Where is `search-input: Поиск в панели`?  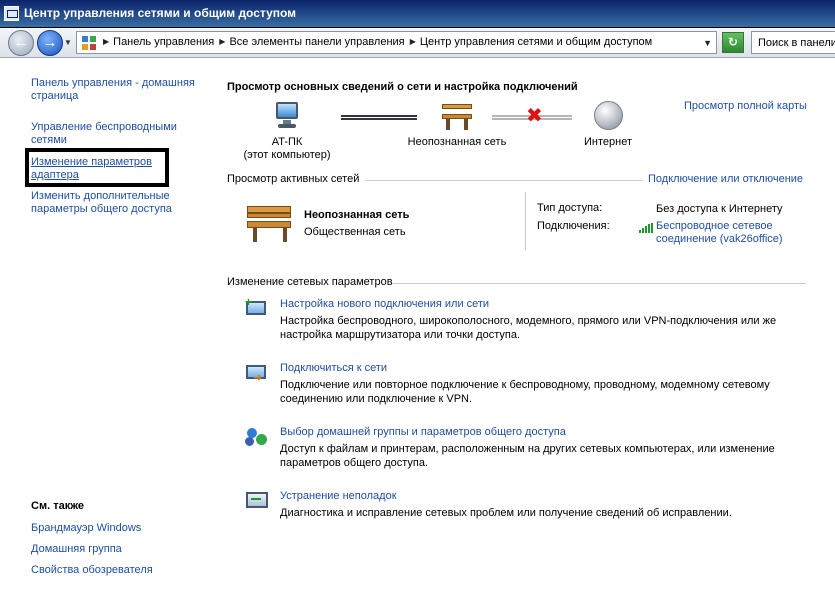
search-input: Поиск в панели is located at coordinates (793, 42).